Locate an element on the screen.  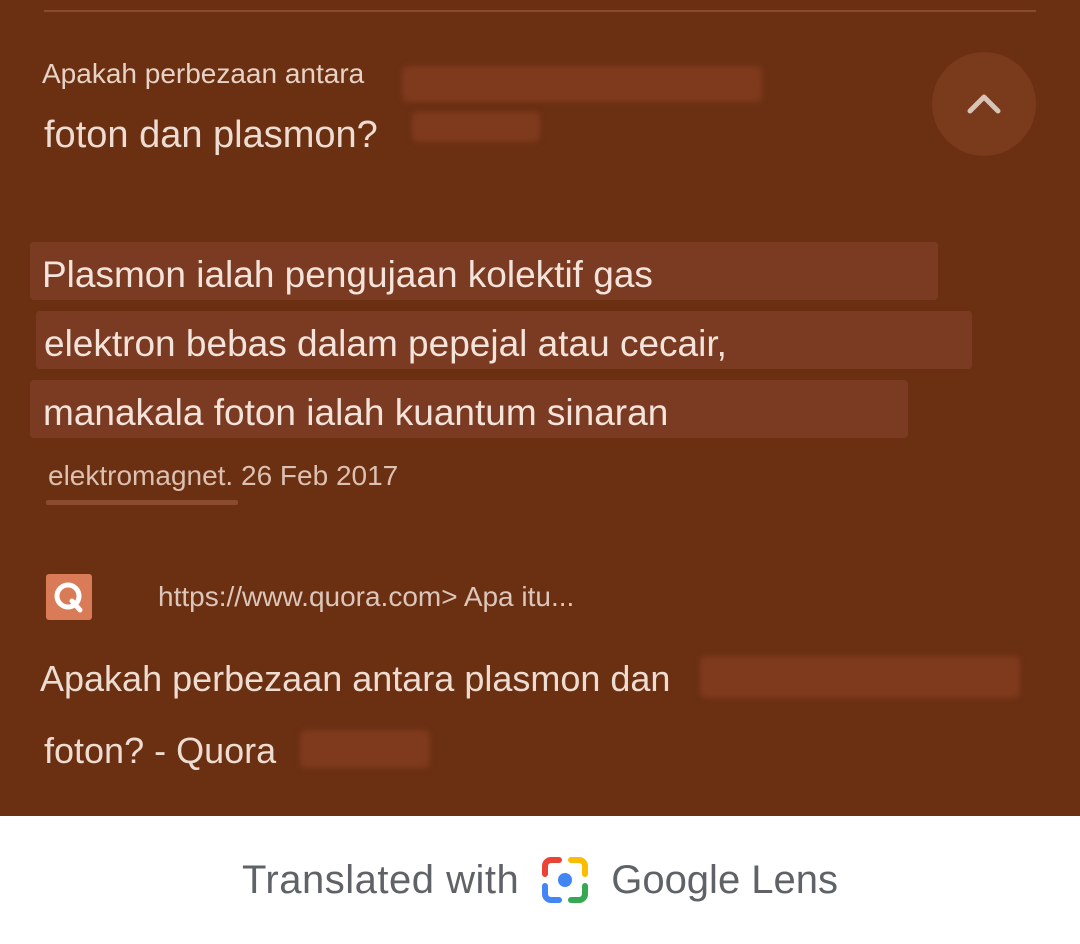
translated-with-label: Translated with is located at coordinates (380, 879).